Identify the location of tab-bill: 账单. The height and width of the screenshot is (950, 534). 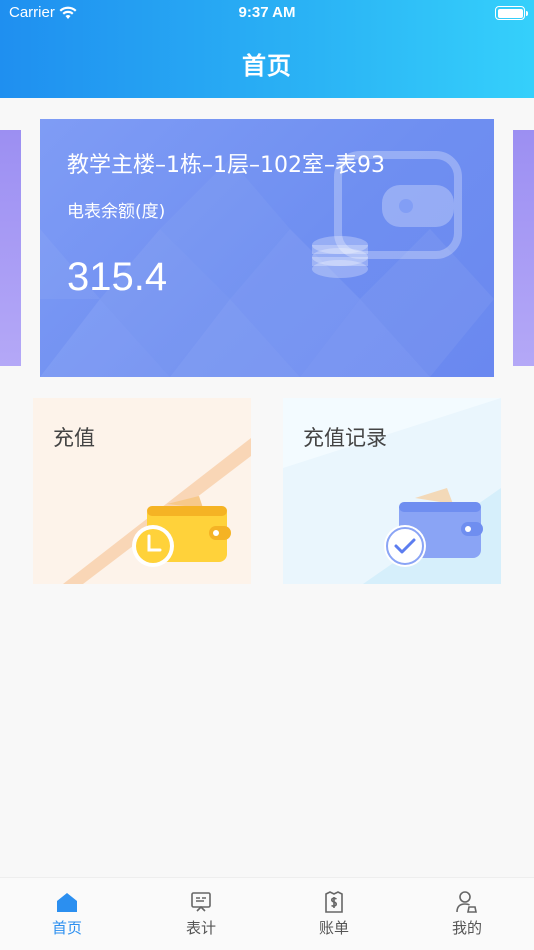
(334, 914).